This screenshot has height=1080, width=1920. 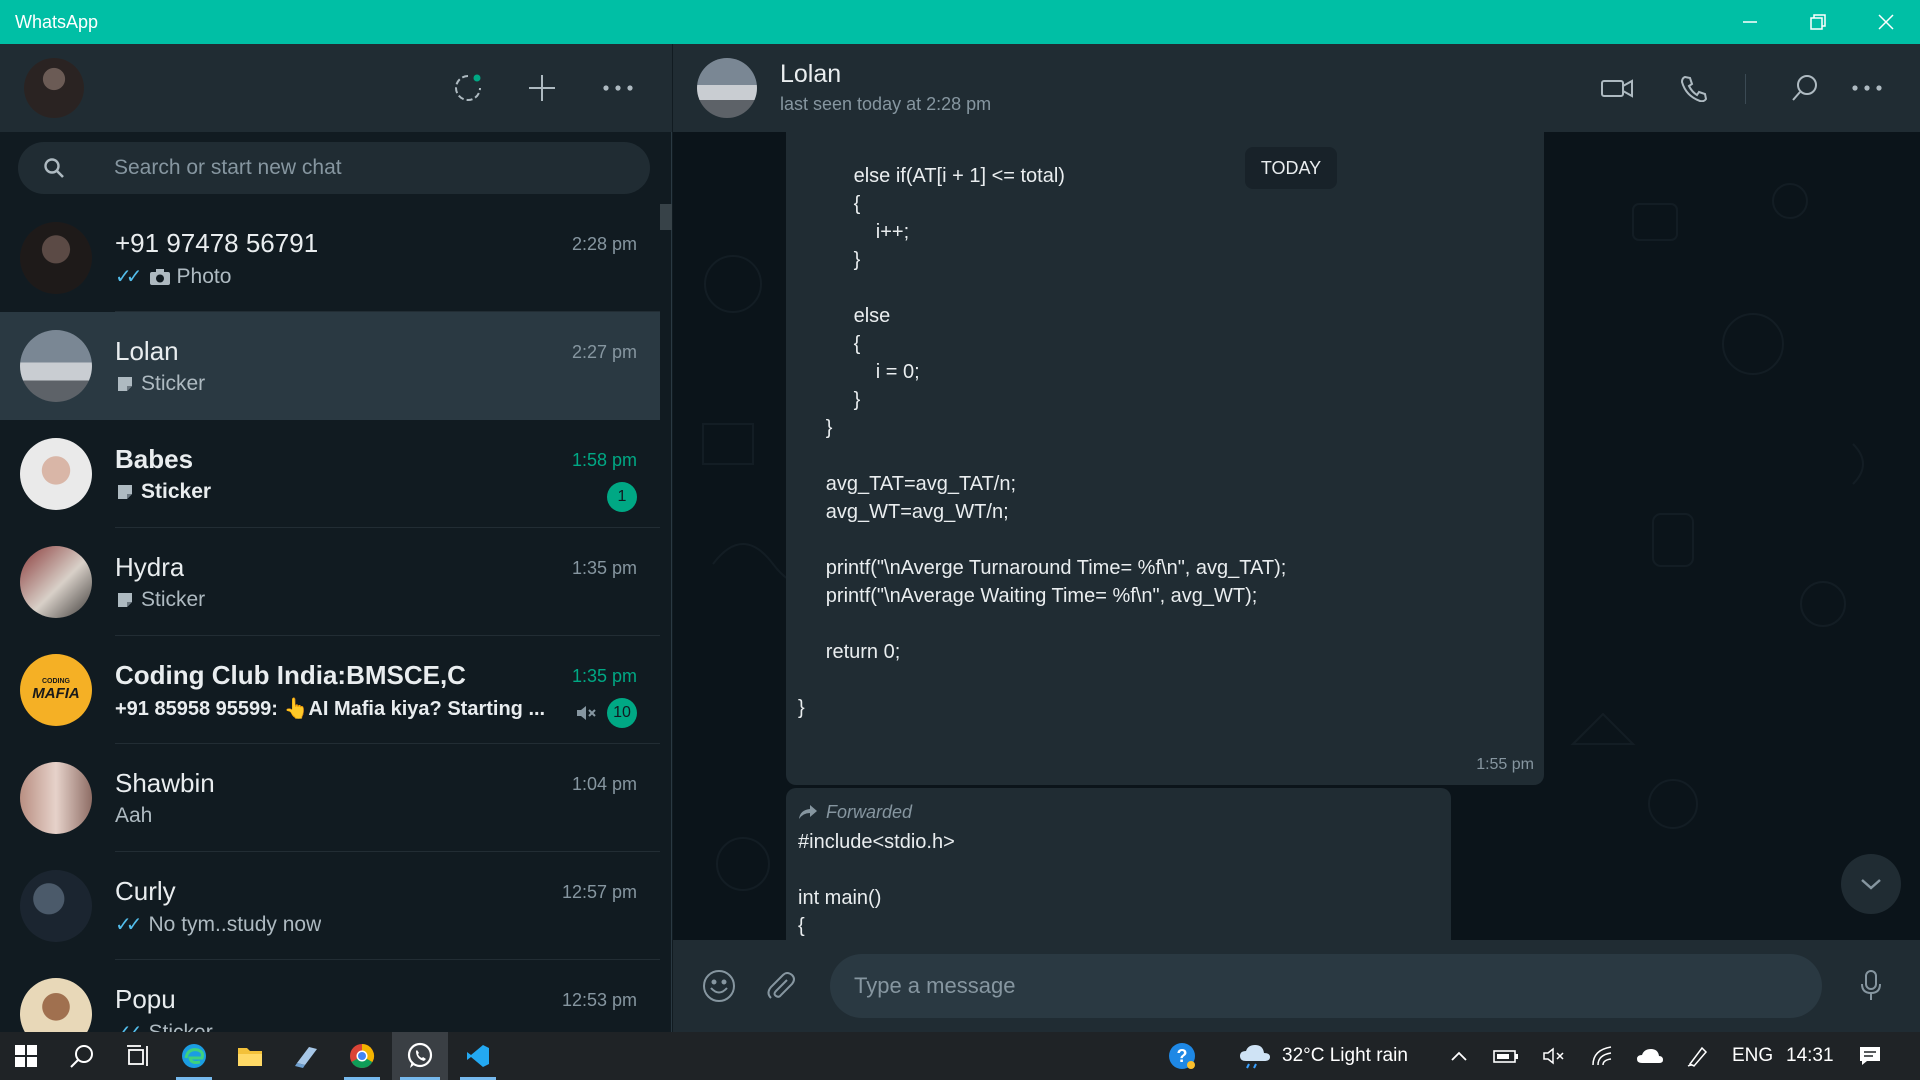 I want to click on chat-item-shawbin: Shawbin 1:04 pm Aah, so click(x=330, y=798).